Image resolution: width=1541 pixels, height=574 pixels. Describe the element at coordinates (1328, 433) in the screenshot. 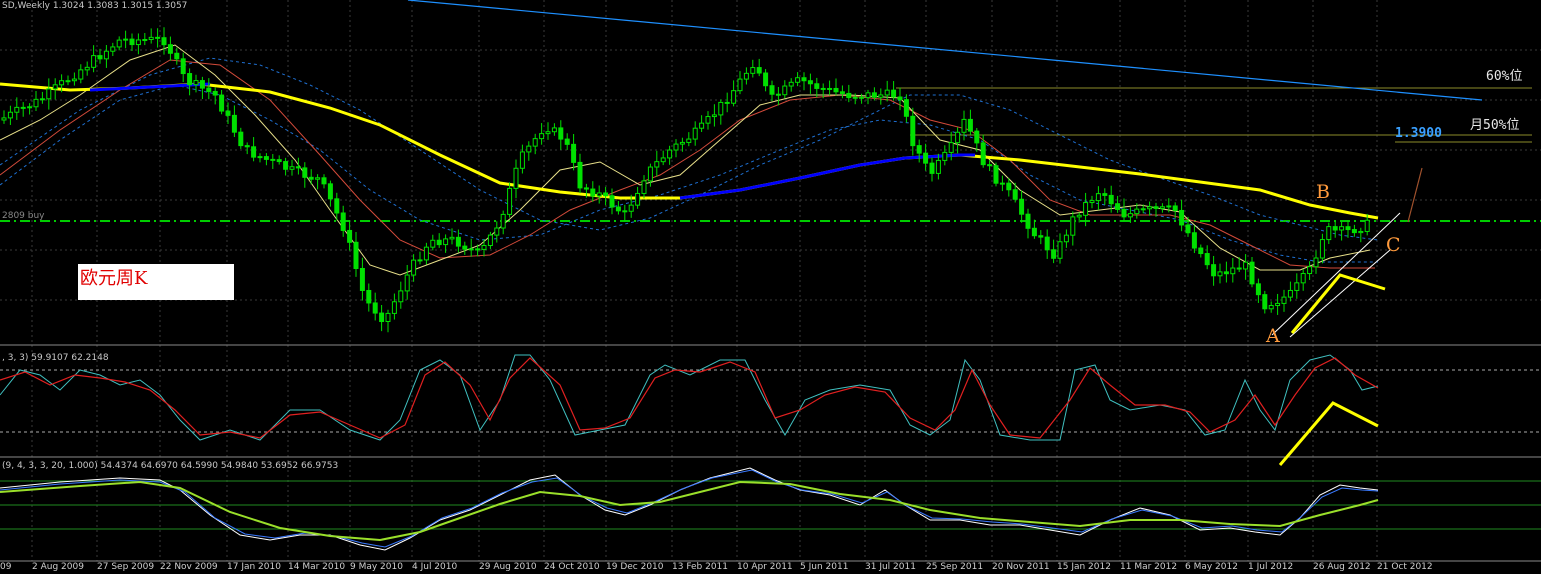

I see `wave-annotation-stoch` at that location.